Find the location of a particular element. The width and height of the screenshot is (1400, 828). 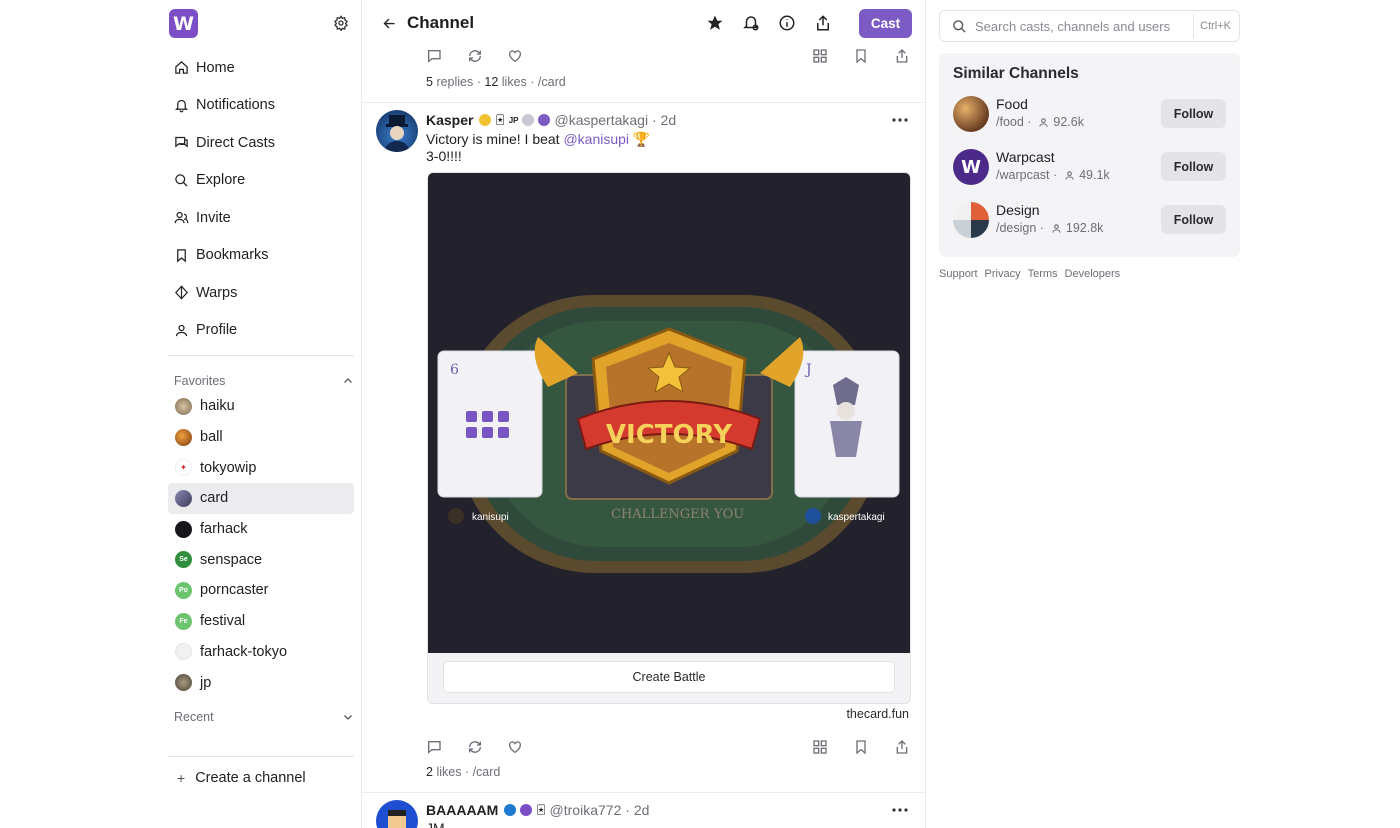

nav-direct-casts: Direct Casts is located at coordinates (264, 143).